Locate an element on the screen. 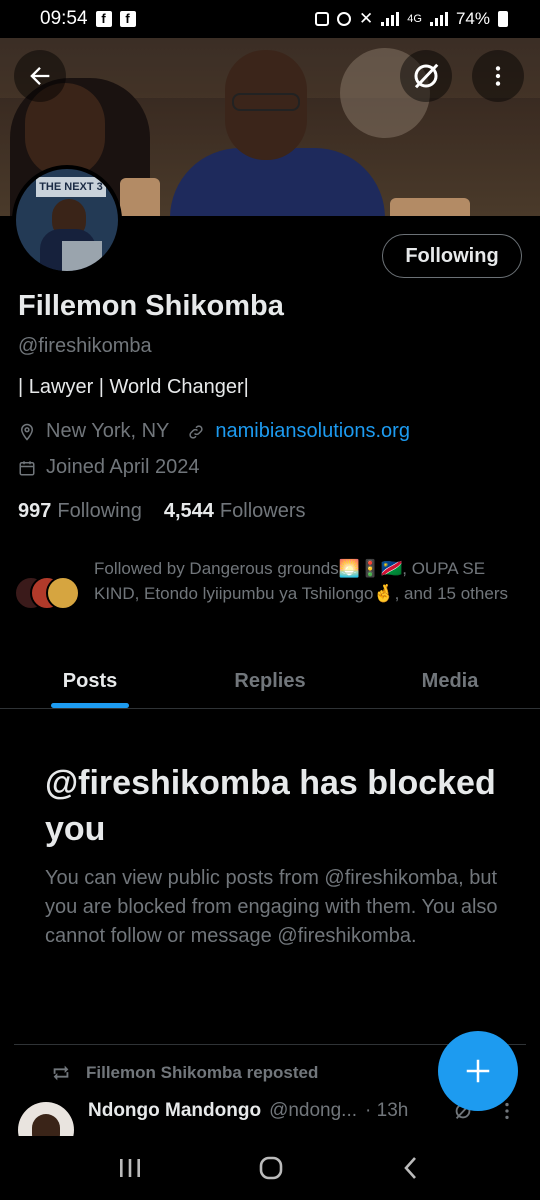 The width and height of the screenshot is (540, 1200). alarm-icon is located at coordinates (344, 19).